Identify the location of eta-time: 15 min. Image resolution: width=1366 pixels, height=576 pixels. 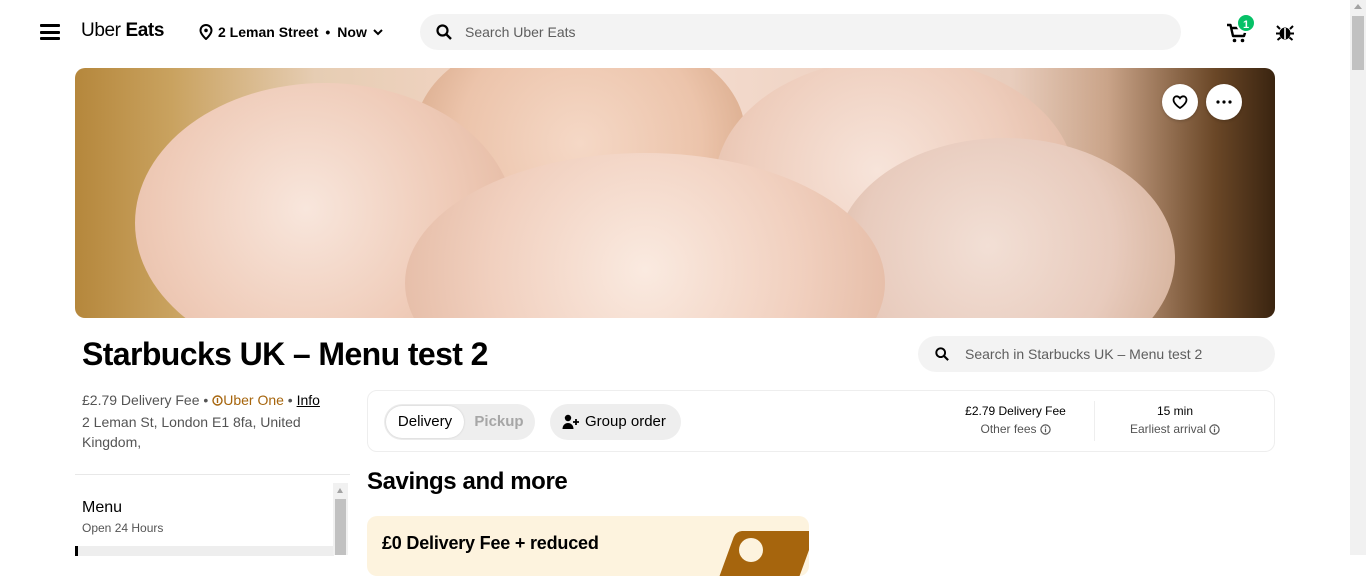
(1175, 411).